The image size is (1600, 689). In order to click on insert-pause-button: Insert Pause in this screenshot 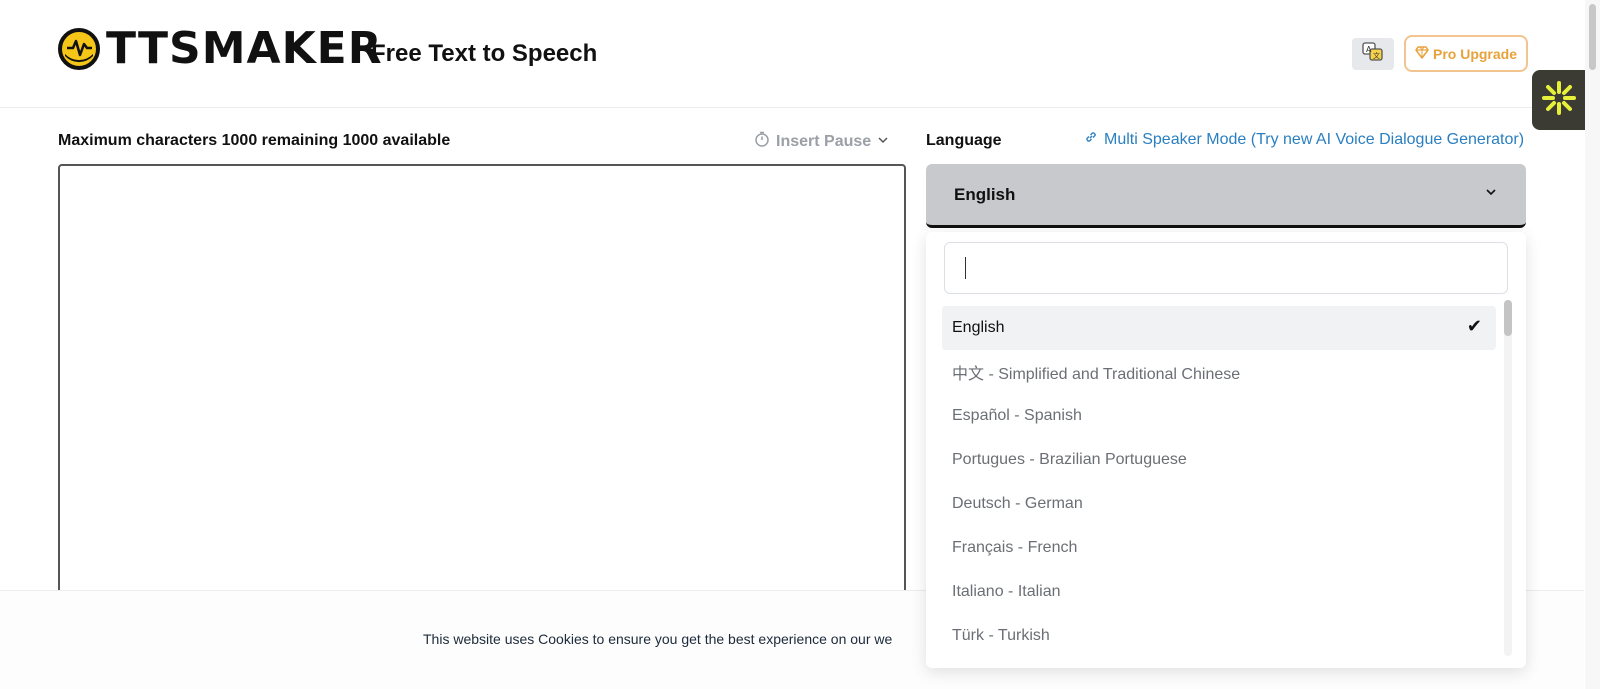, I will do `click(821, 141)`.